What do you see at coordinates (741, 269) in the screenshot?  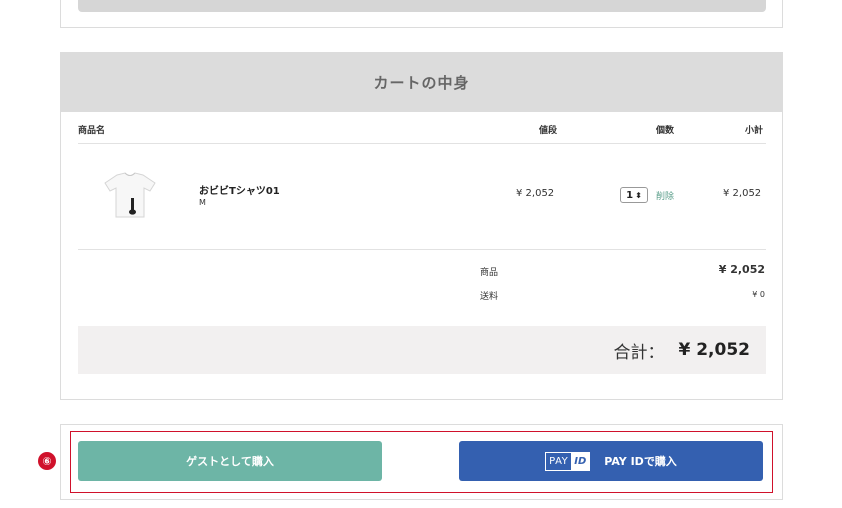 I see `goods-value: ¥ 2,052` at bounding box center [741, 269].